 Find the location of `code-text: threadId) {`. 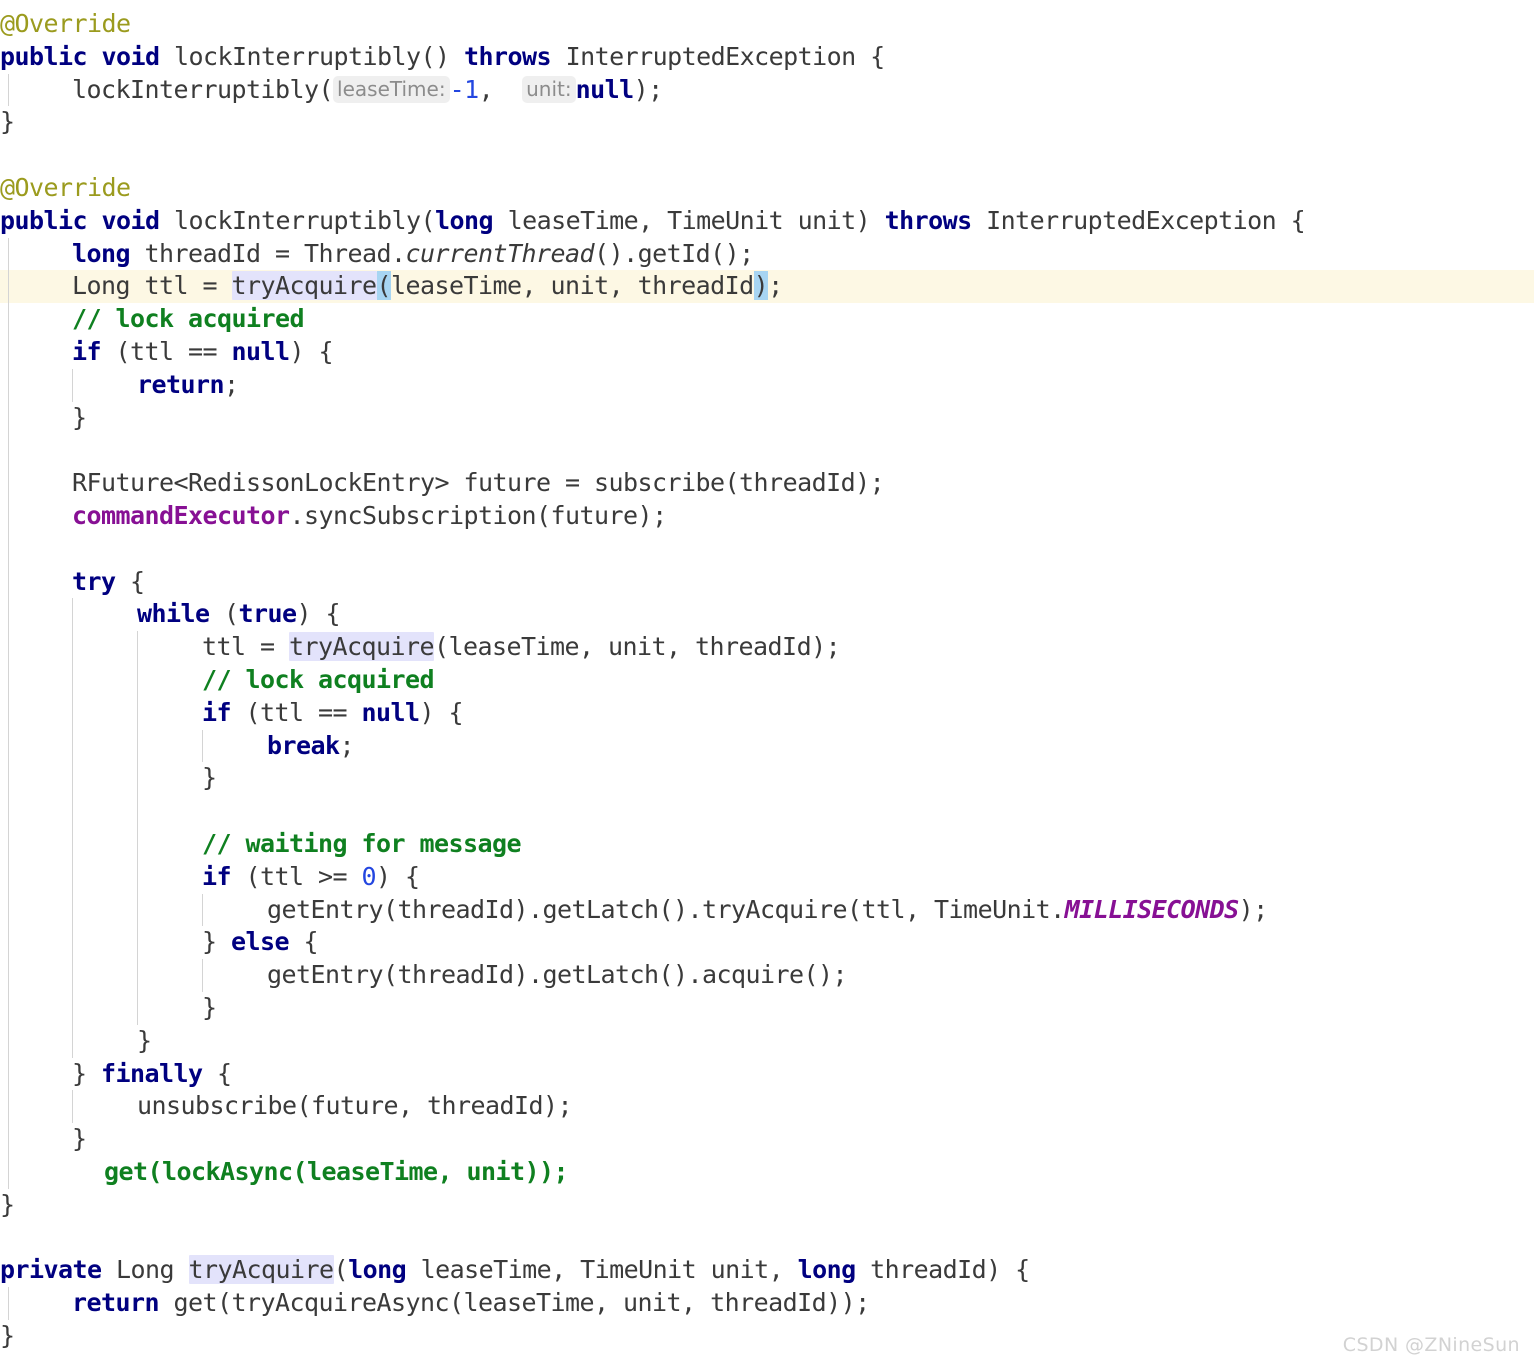

code-text: threadId) { is located at coordinates (942, 1270).